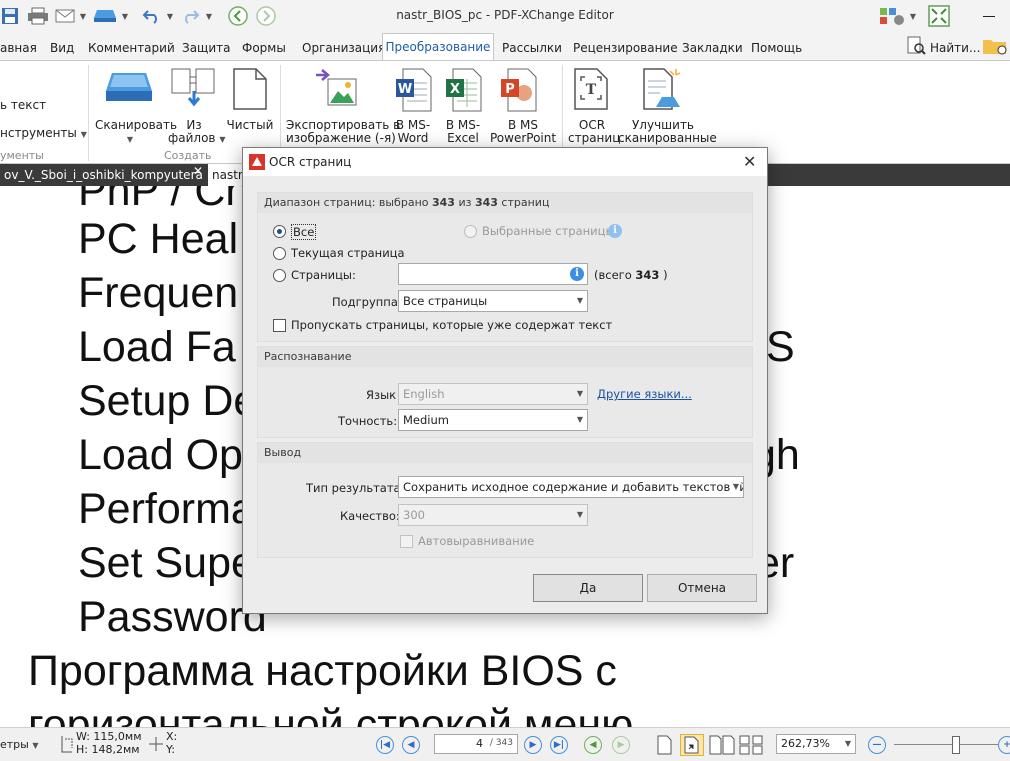  What do you see at coordinates (108, 749) in the screenshot?
I see `page-height: H: 148,2мм` at bounding box center [108, 749].